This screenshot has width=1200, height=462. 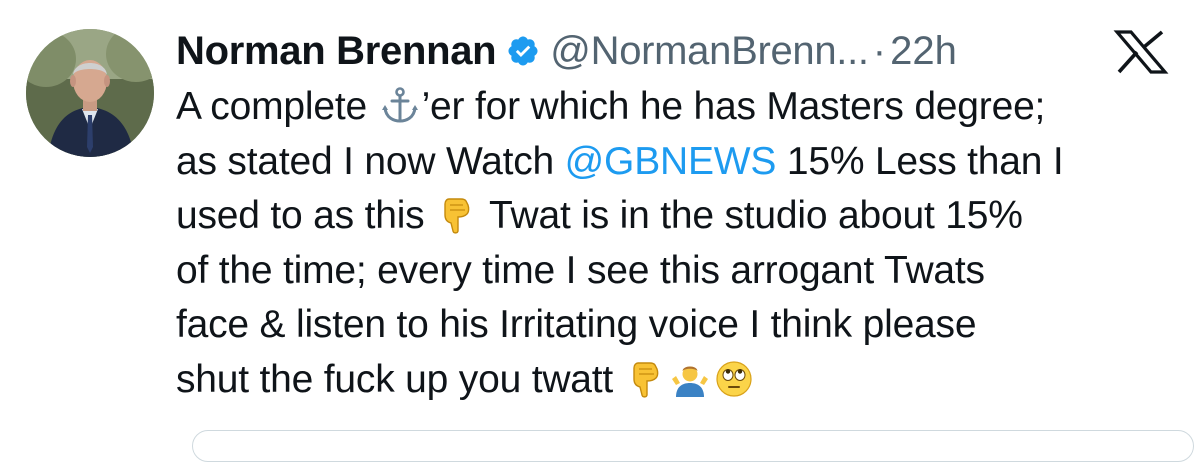 I want to click on tweet-header: Norman Brennan @NormanBrenn... · 22h, so click(x=566, y=51).